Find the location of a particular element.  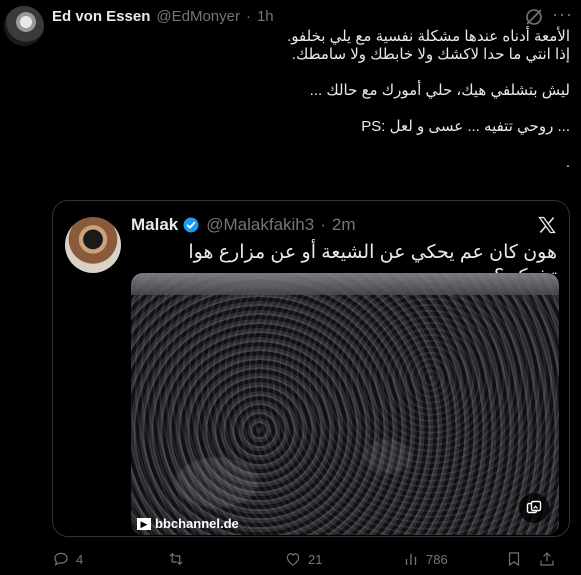

quote-header: Malak @Malakfakih3 · 2m is located at coordinates (243, 225).